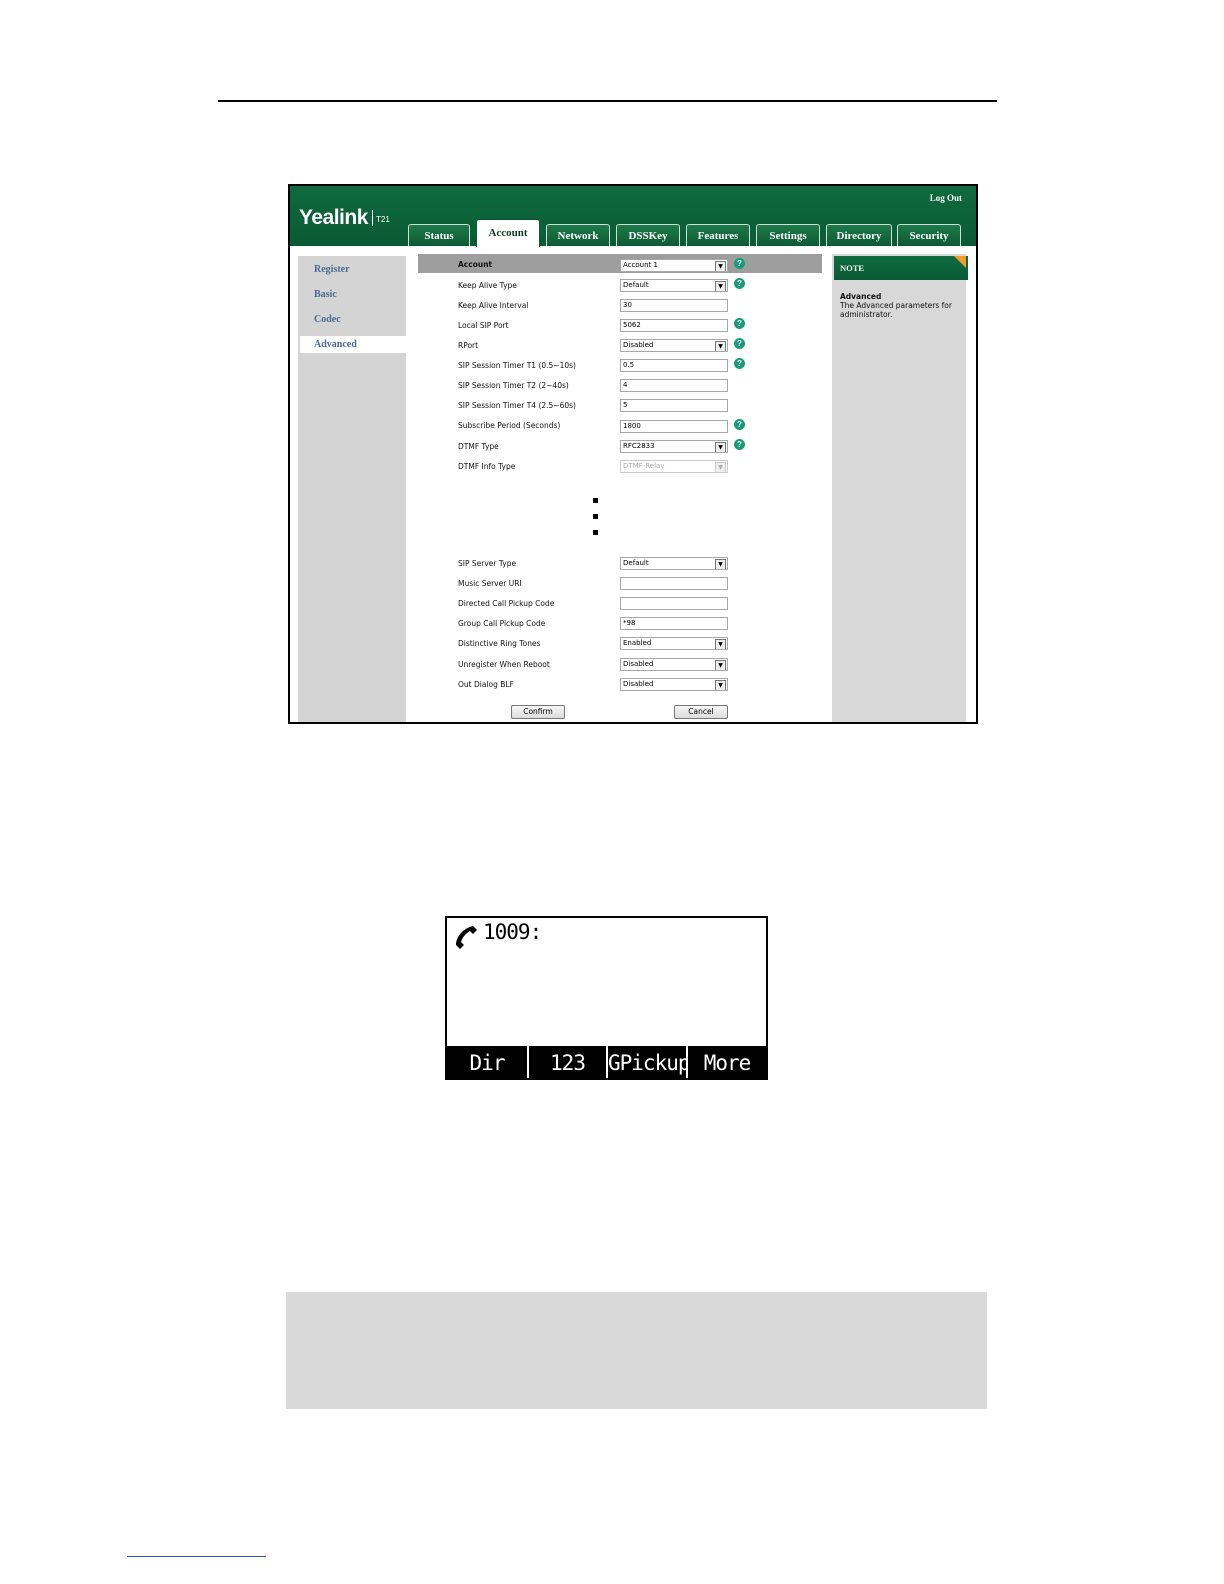 Image resolution: width=1224 pixels, height=1584 pixels. Describe the element at coordinates (486, 684) in the screenshot. I see `label-out-dialog-blf: Out Dialog BLF` at that location.